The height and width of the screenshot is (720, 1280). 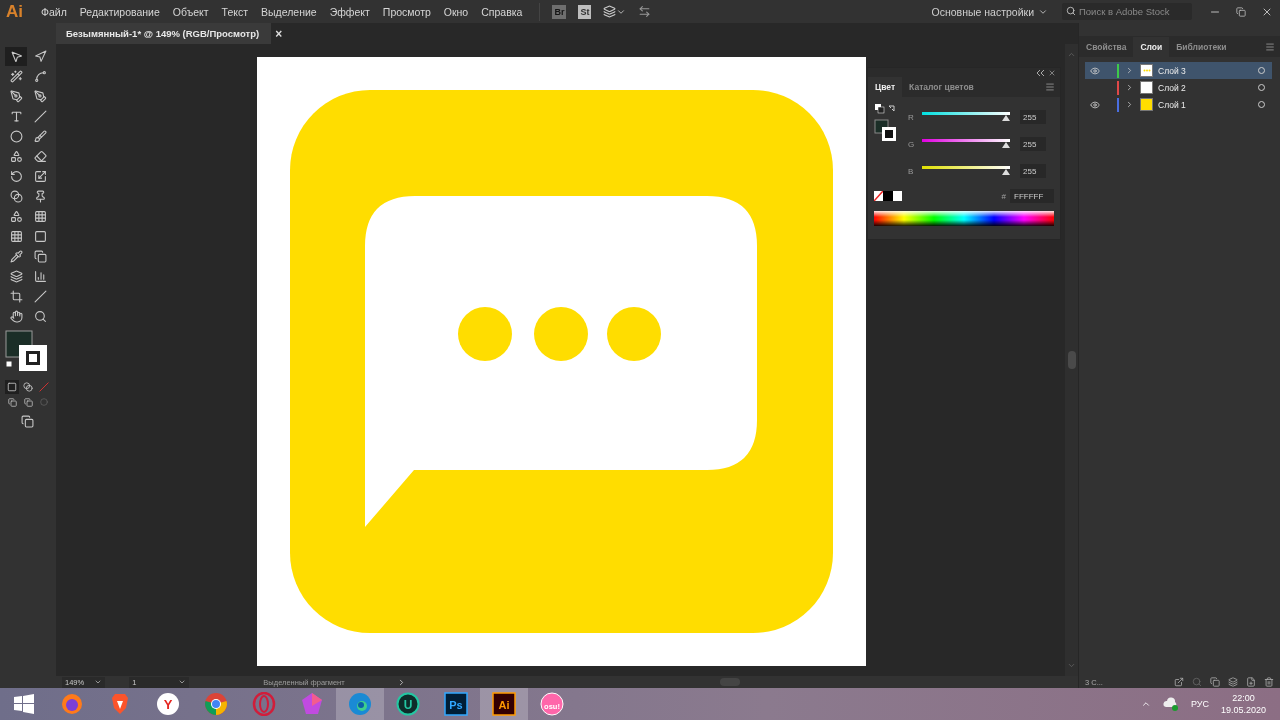 What do you see at coordinates (964, 218) in the screenshot?
I see `color-spectrum` at bounding box center [964, 218].